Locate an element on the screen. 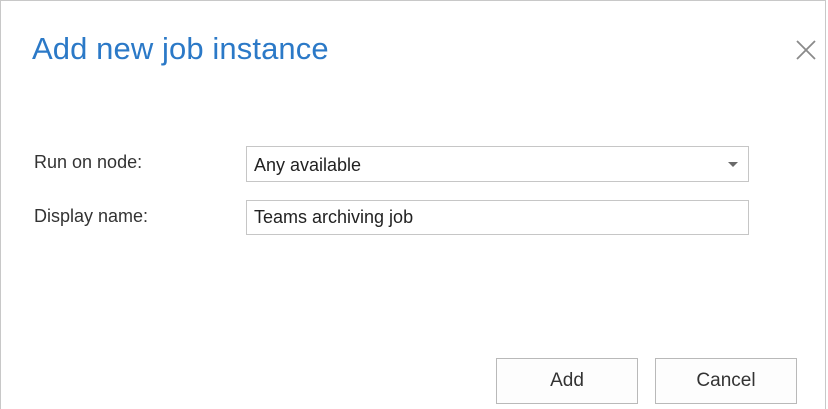 The height and width of the screenshot is (409, 828). display-name-label: Display name: is located at coordinates (91, 216).